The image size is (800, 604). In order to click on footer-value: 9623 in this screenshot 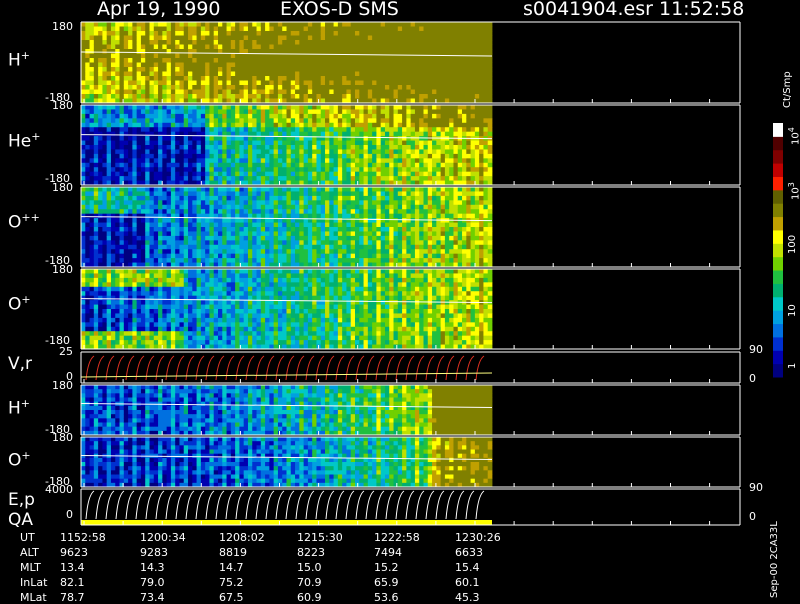, I will do `click(74, 552)`.